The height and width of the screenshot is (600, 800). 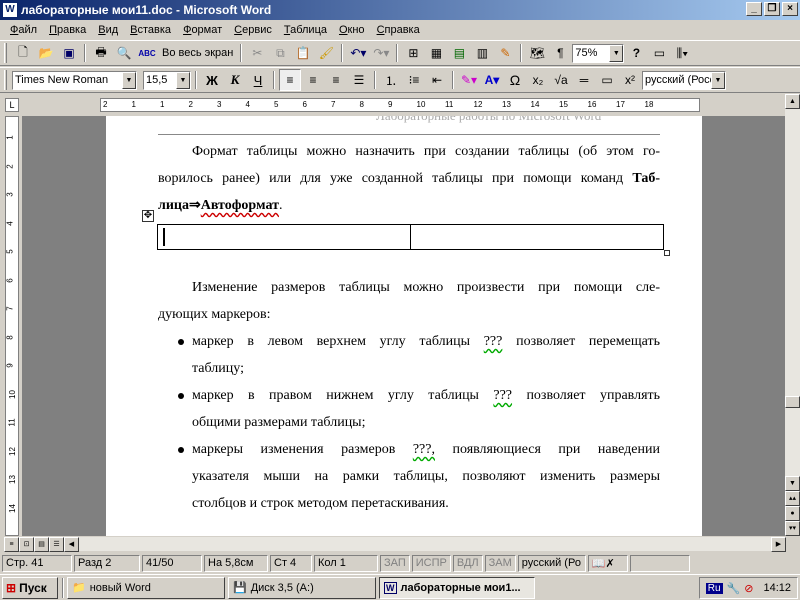 What do you see at coordinates (352, 30) in the screenshot?
I see `menu-item-7: Окно` at bounding box center [352, 30].